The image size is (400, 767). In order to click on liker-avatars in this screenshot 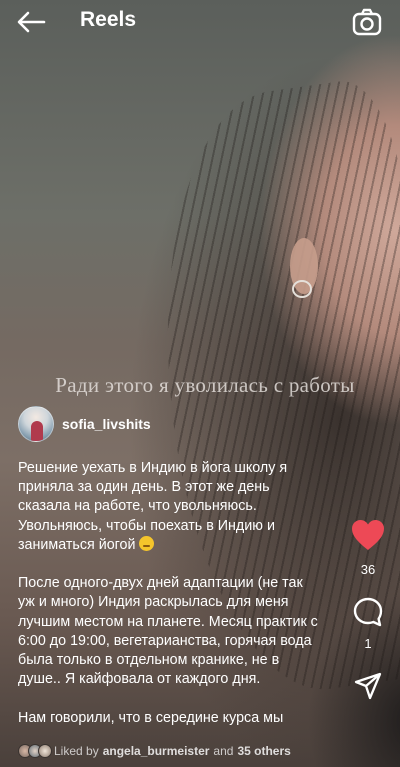, I will do `click(35, 751)`.